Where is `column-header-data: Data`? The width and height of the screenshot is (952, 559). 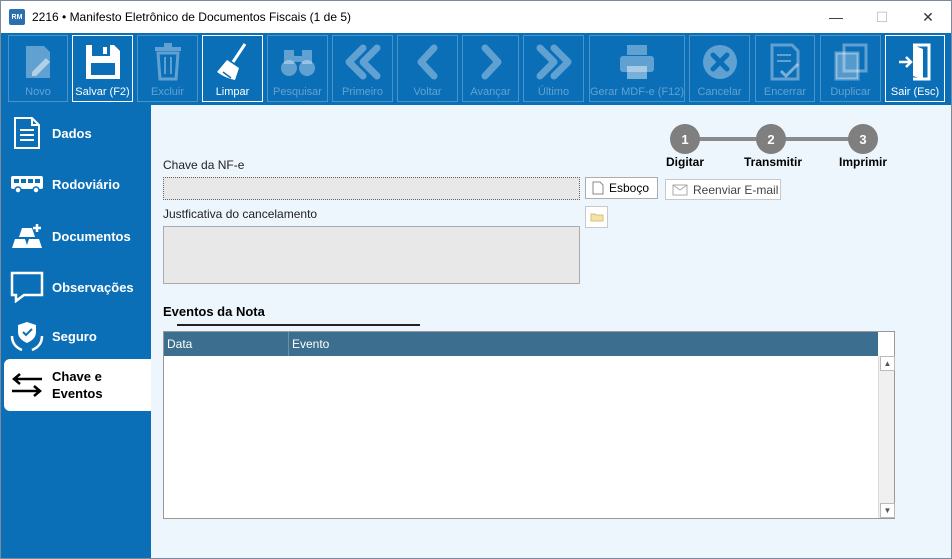
column-header-data: Data is located at coordinates (179, 344).